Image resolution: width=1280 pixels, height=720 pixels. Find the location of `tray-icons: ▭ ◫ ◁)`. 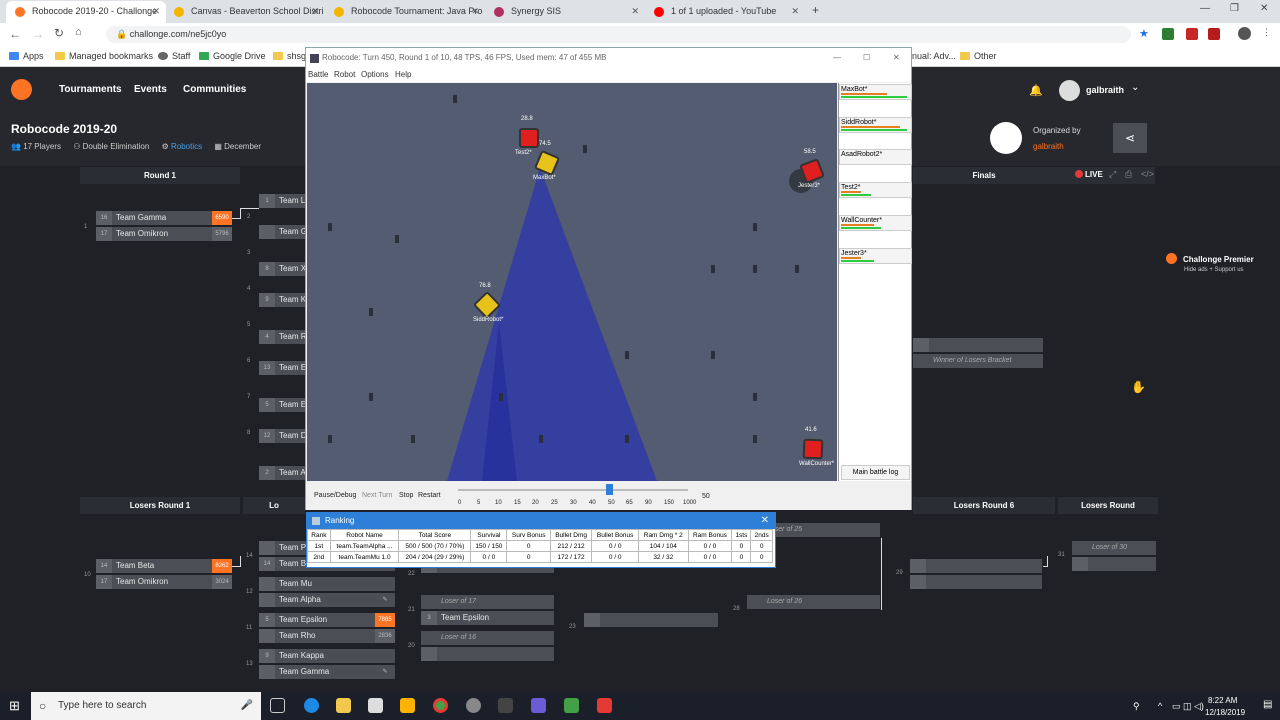

tray-icons: ▭ ◫ ◁) is located at coordinates (1188, 706).